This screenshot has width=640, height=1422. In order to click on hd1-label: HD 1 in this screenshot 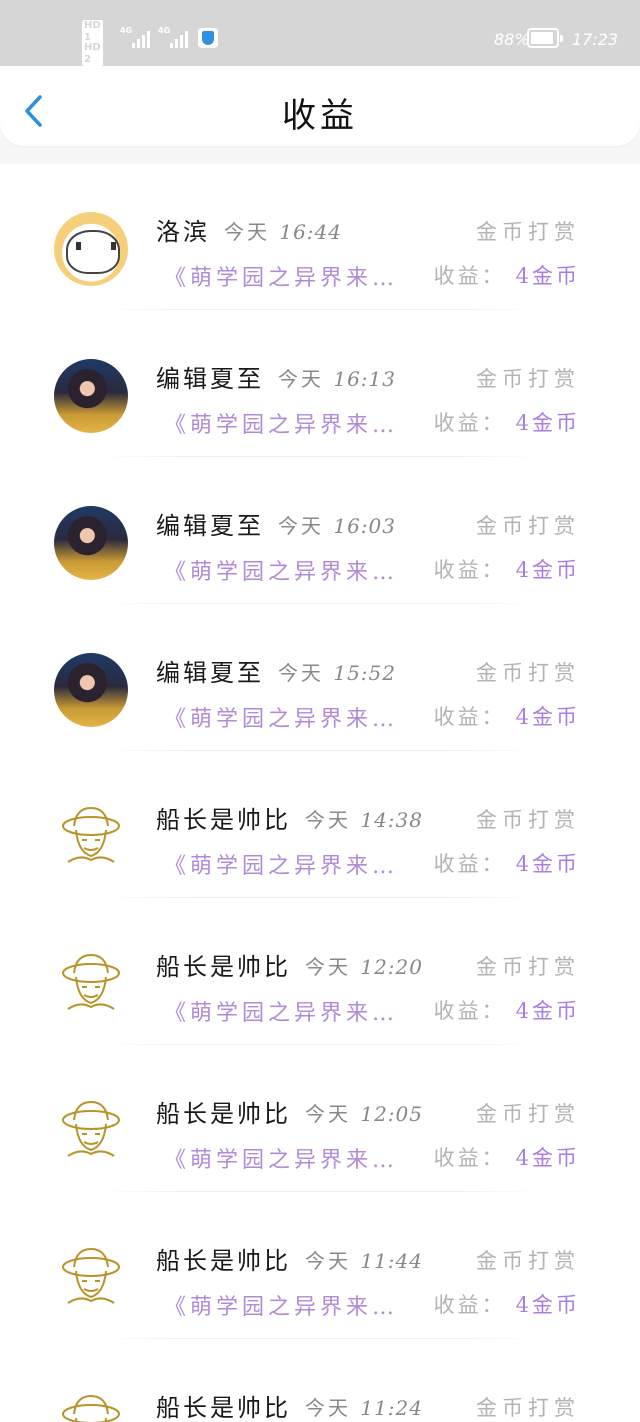, I will do `click(92, 32)`.